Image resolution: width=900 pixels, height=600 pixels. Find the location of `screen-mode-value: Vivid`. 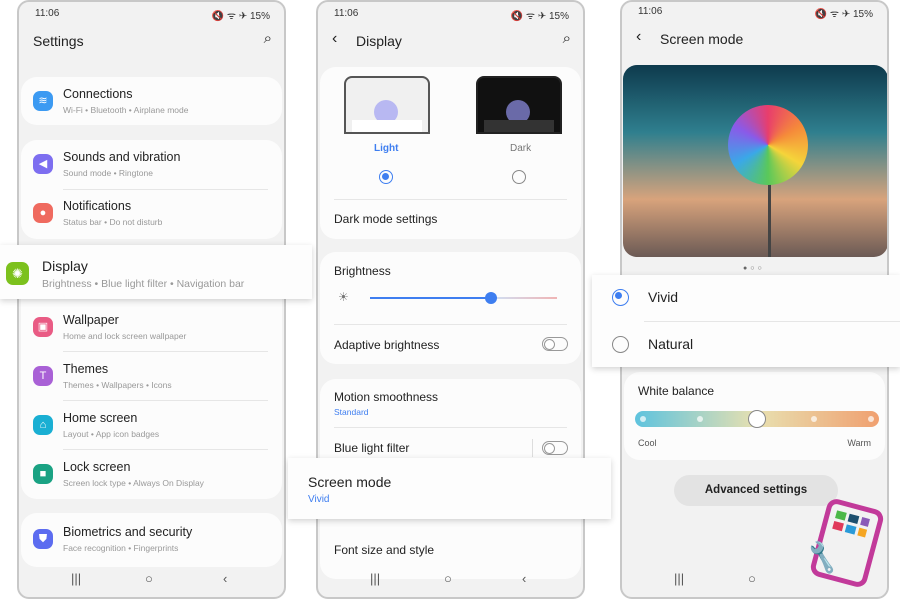

screen-mode-value: Vivid is located at coordinates (319, 499).